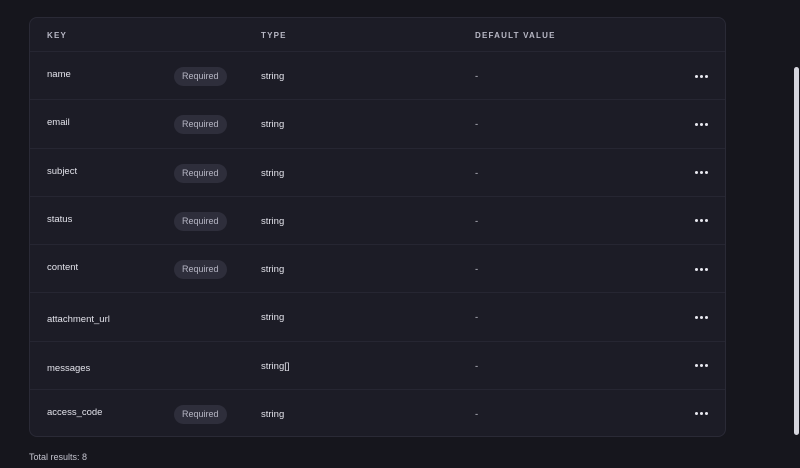 This screenshot has width=800, height=468. I want to click on row-key: email, so click(58, 123).